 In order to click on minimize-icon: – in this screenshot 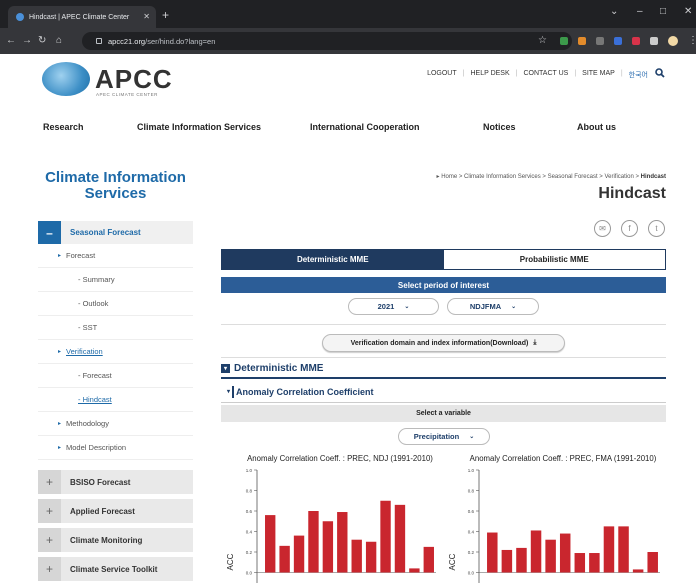, I will do `click(640, 11)`.